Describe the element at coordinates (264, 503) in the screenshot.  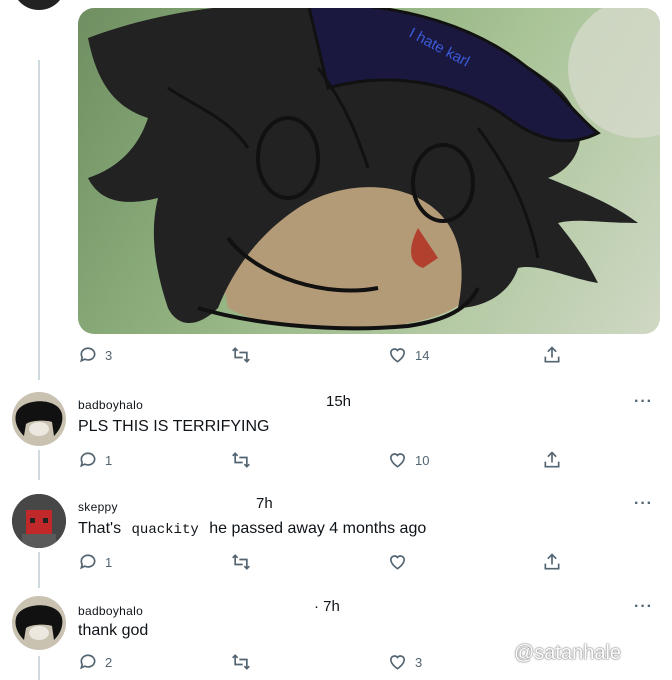
I see `reply-timestamp: 7h` at that location.